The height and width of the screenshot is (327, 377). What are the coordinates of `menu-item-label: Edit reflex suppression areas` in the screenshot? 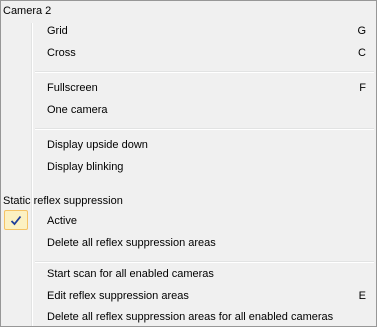 It's located at (118, 296).